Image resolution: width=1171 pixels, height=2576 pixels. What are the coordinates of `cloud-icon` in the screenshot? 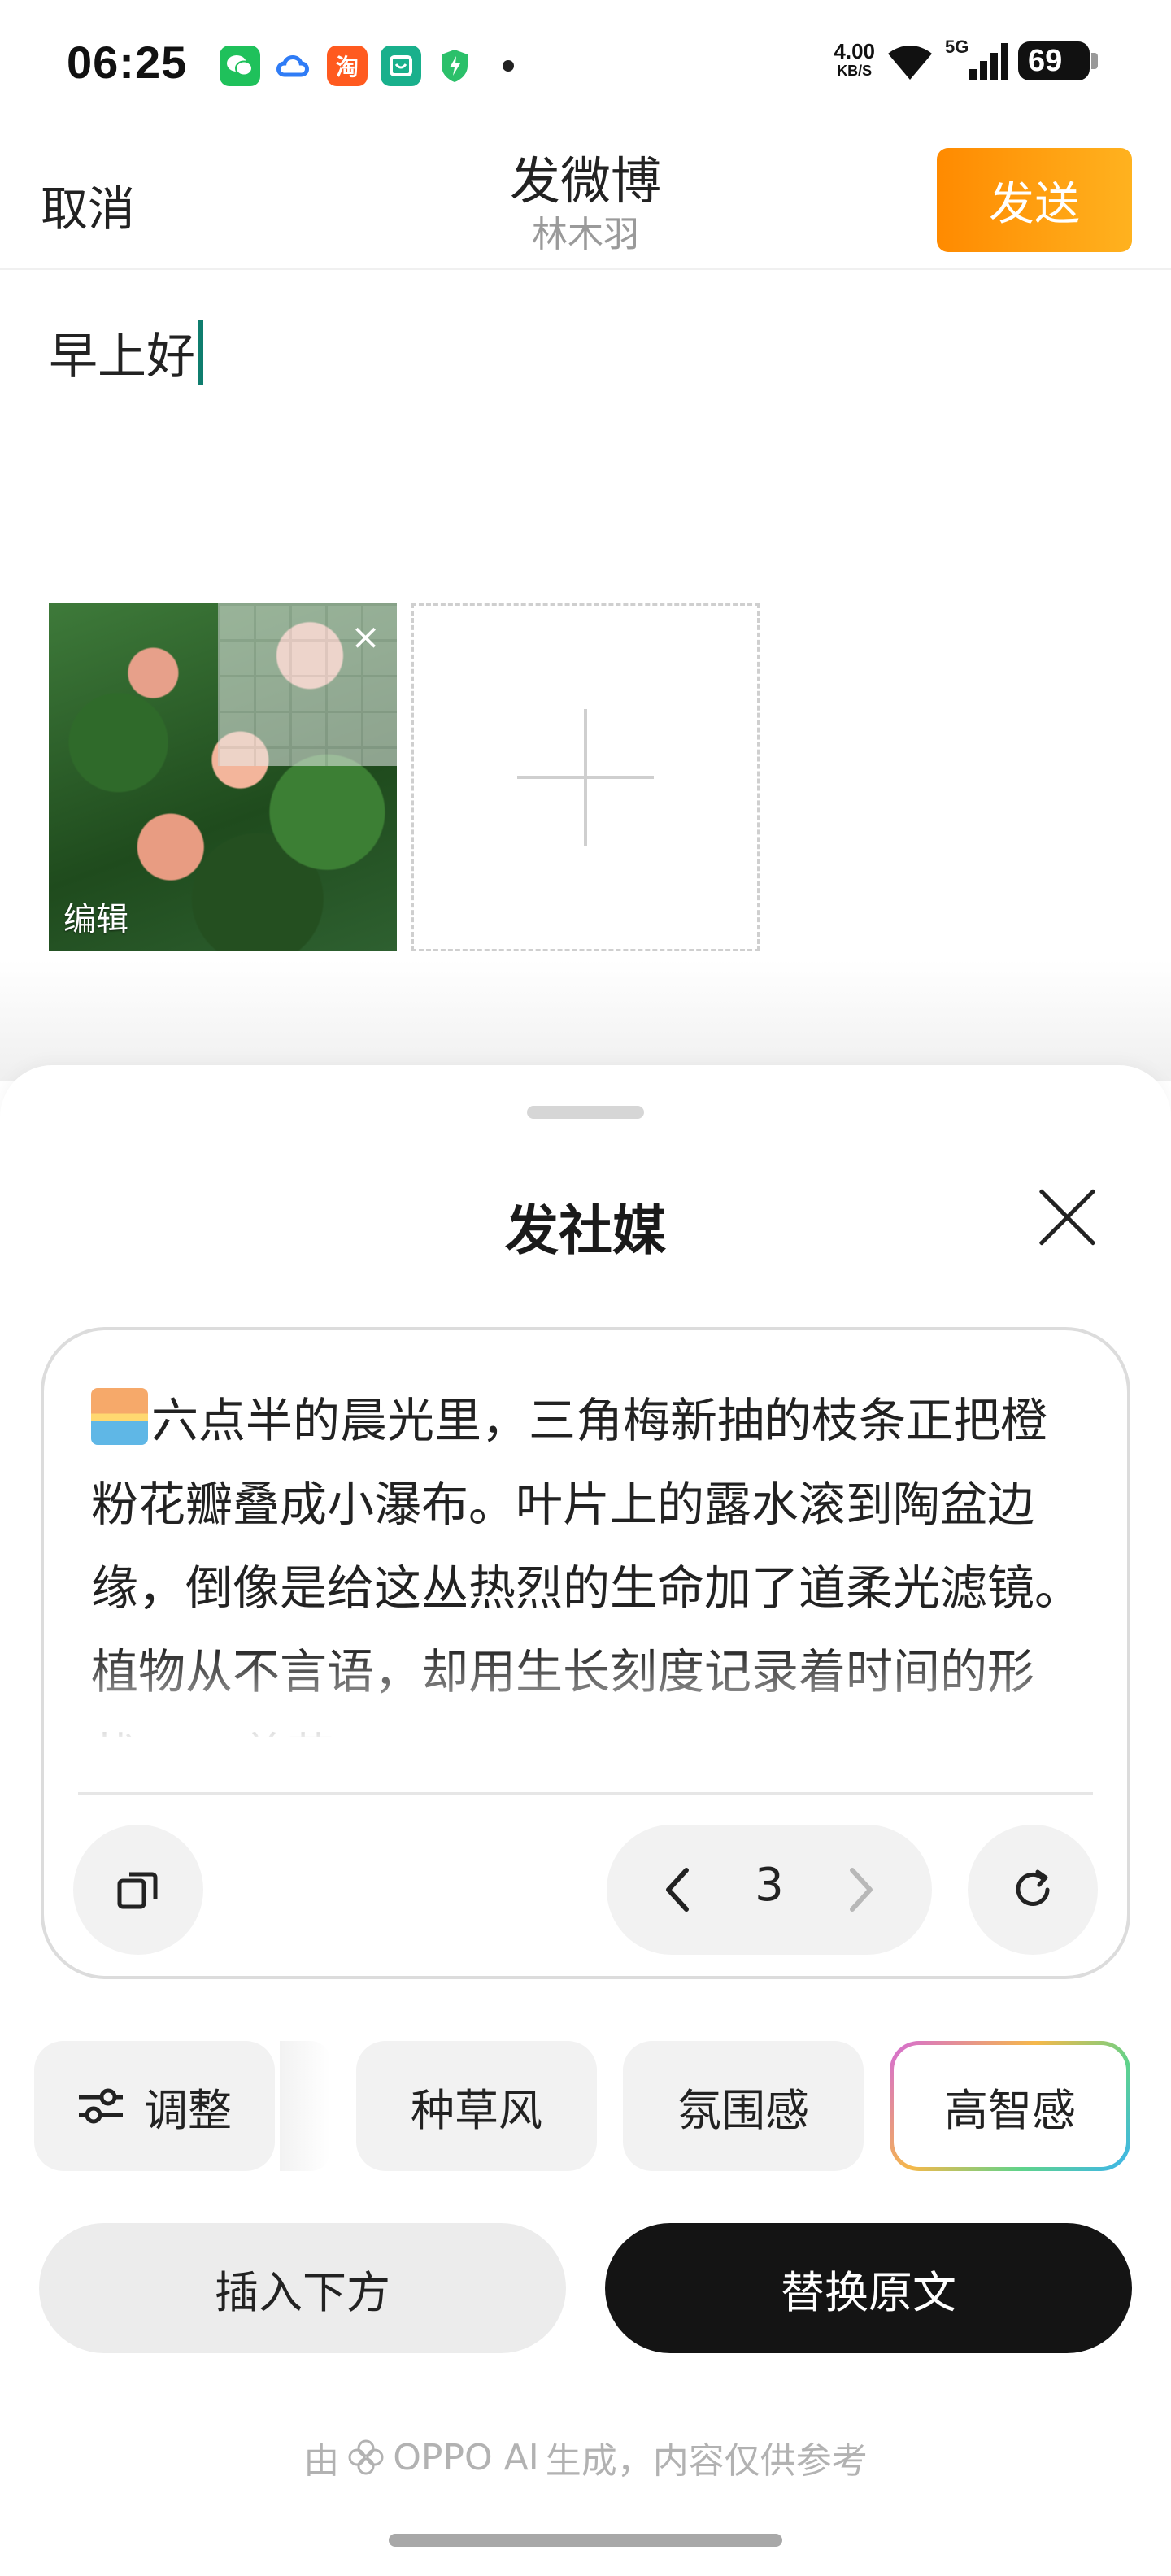 It's located at (293, 66).